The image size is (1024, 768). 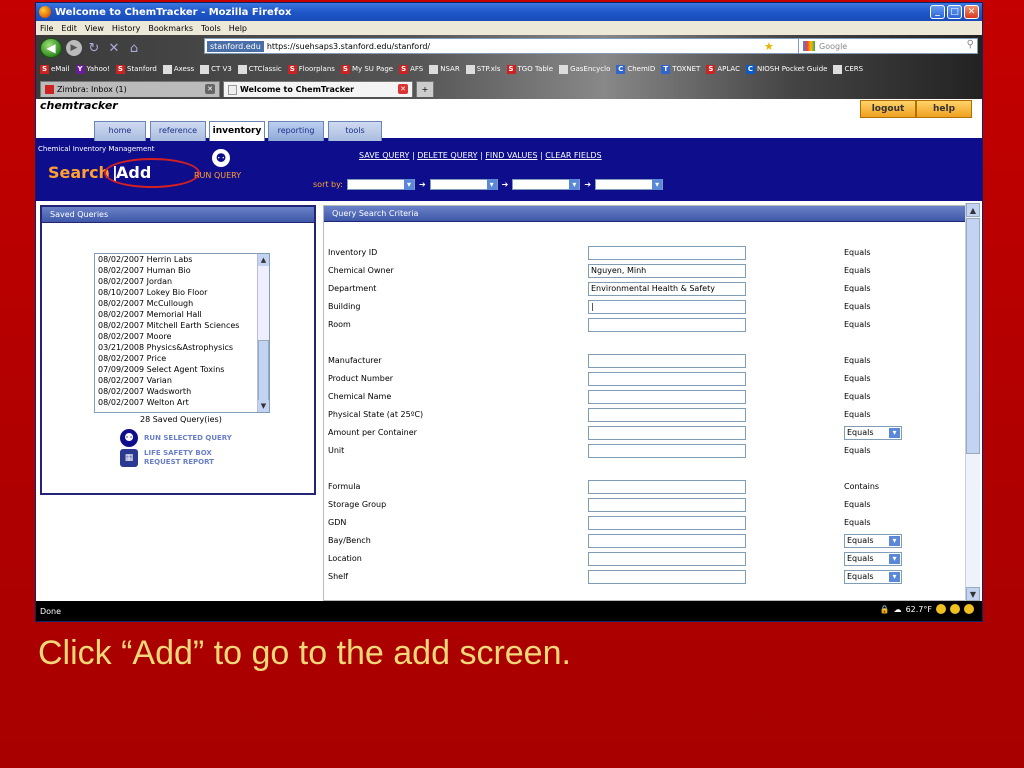 I want to click on search-icon: ⚲, so click(x=970, y=44).